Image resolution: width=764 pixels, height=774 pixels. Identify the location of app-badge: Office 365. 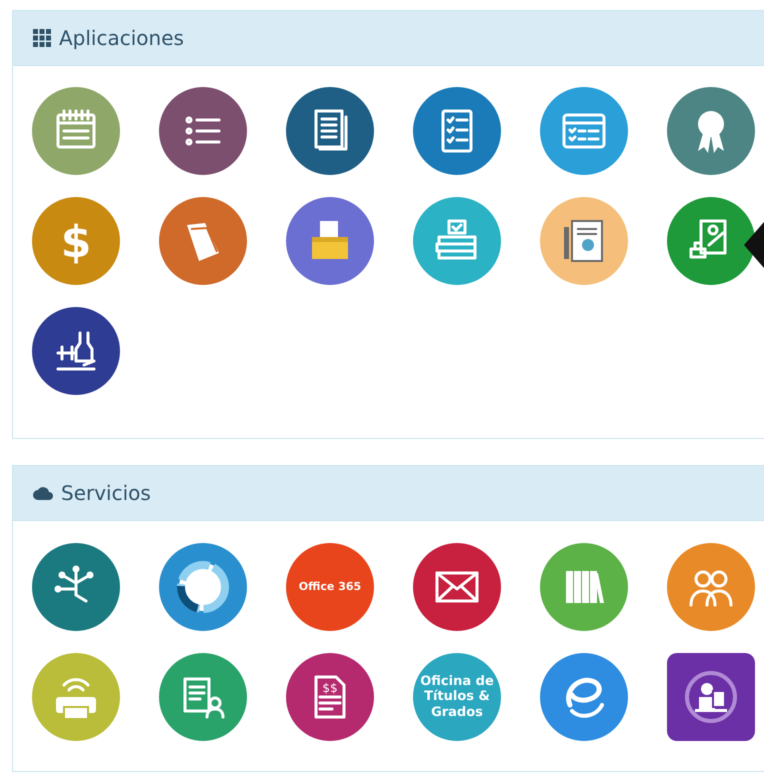
(330, 587).